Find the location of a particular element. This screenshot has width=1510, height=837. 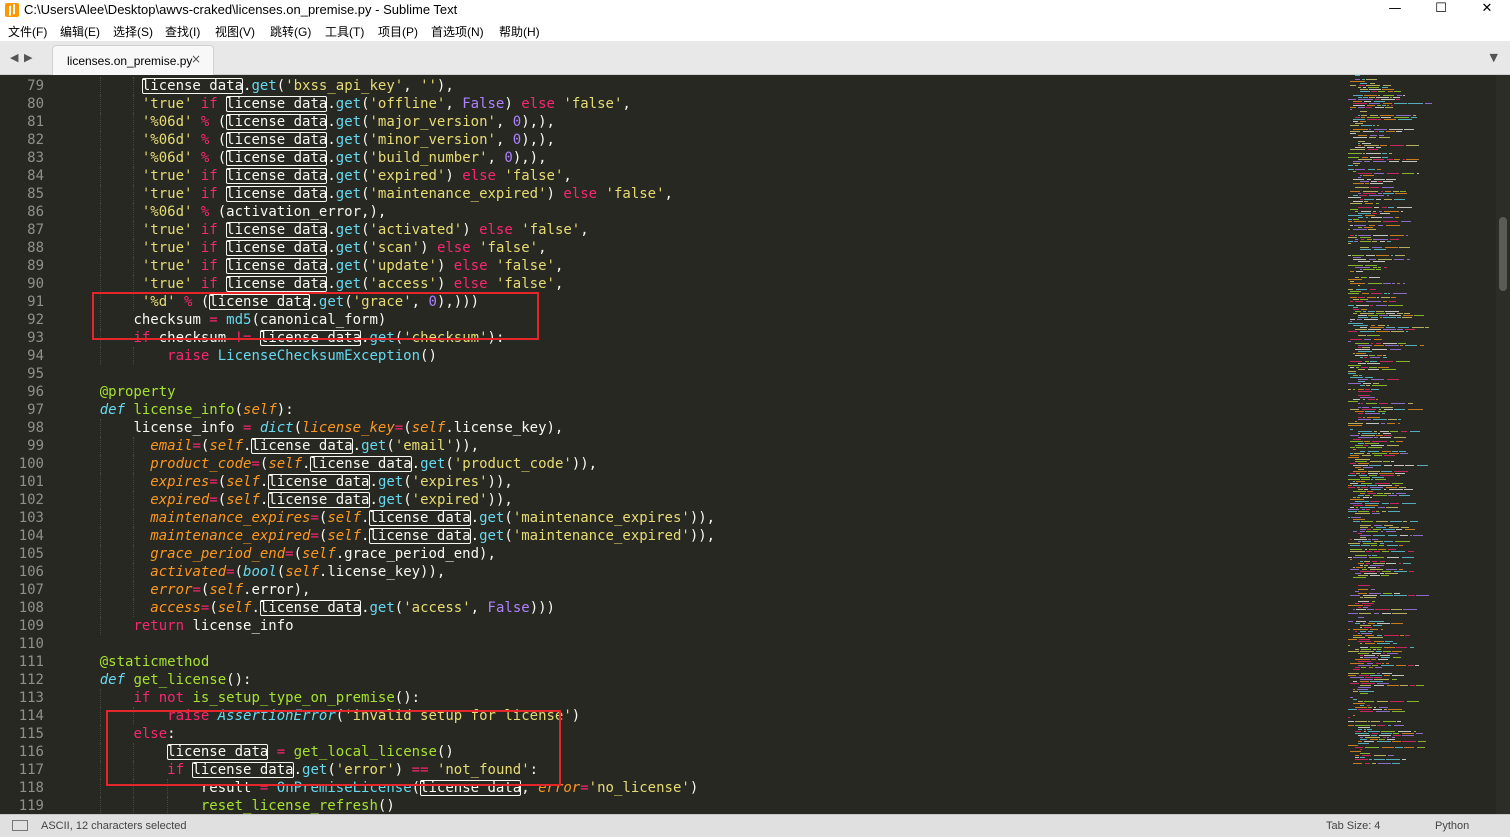

code-token: ) is located at coordinates (471, 230).